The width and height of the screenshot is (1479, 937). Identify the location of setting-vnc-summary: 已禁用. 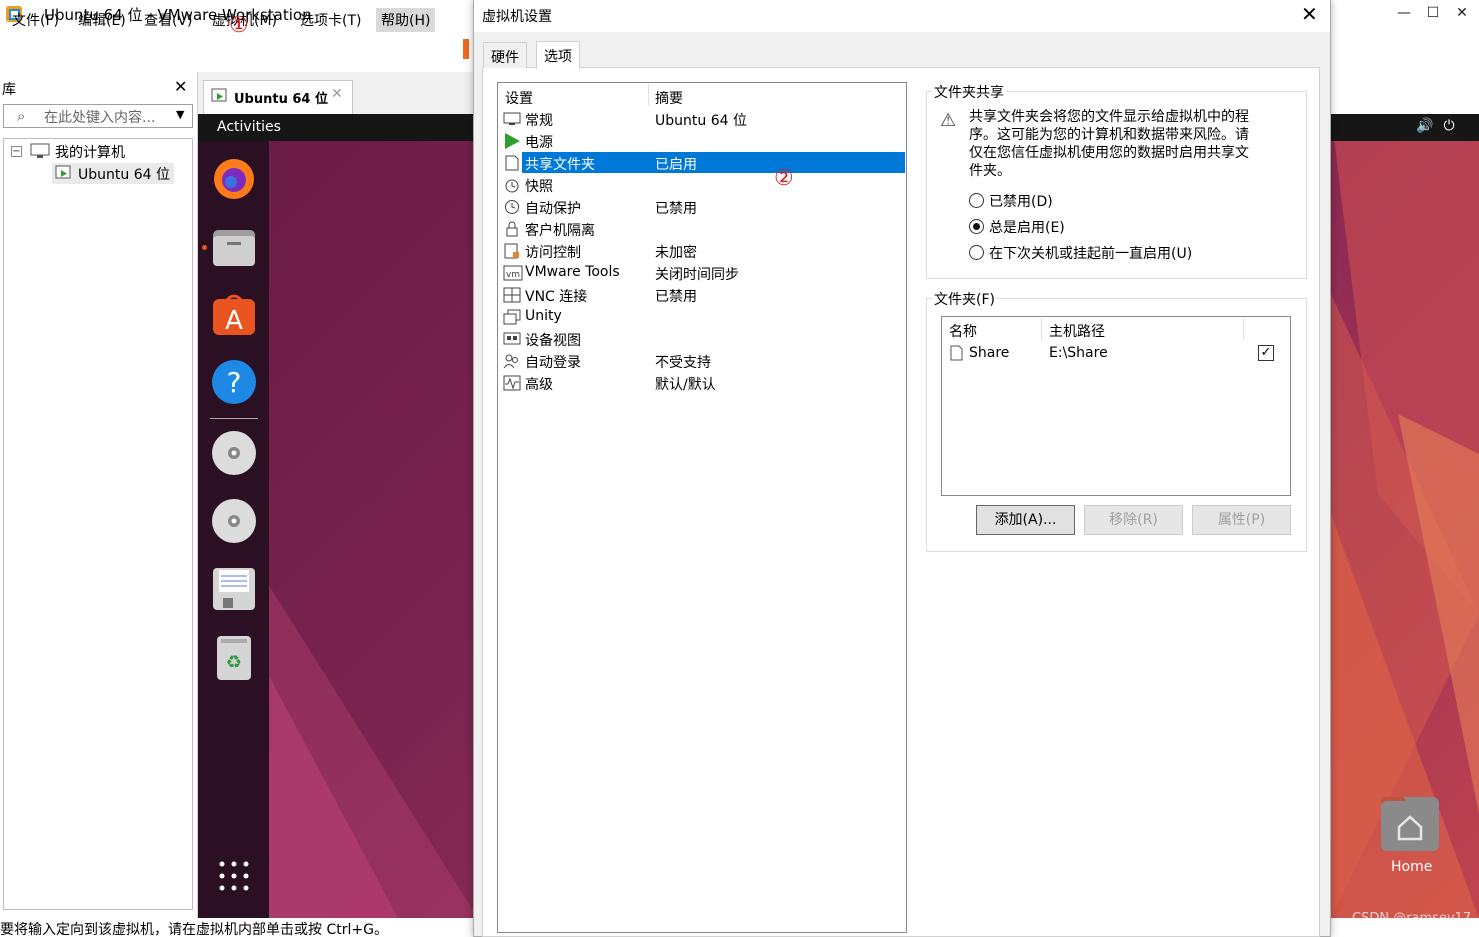
(676, 297).